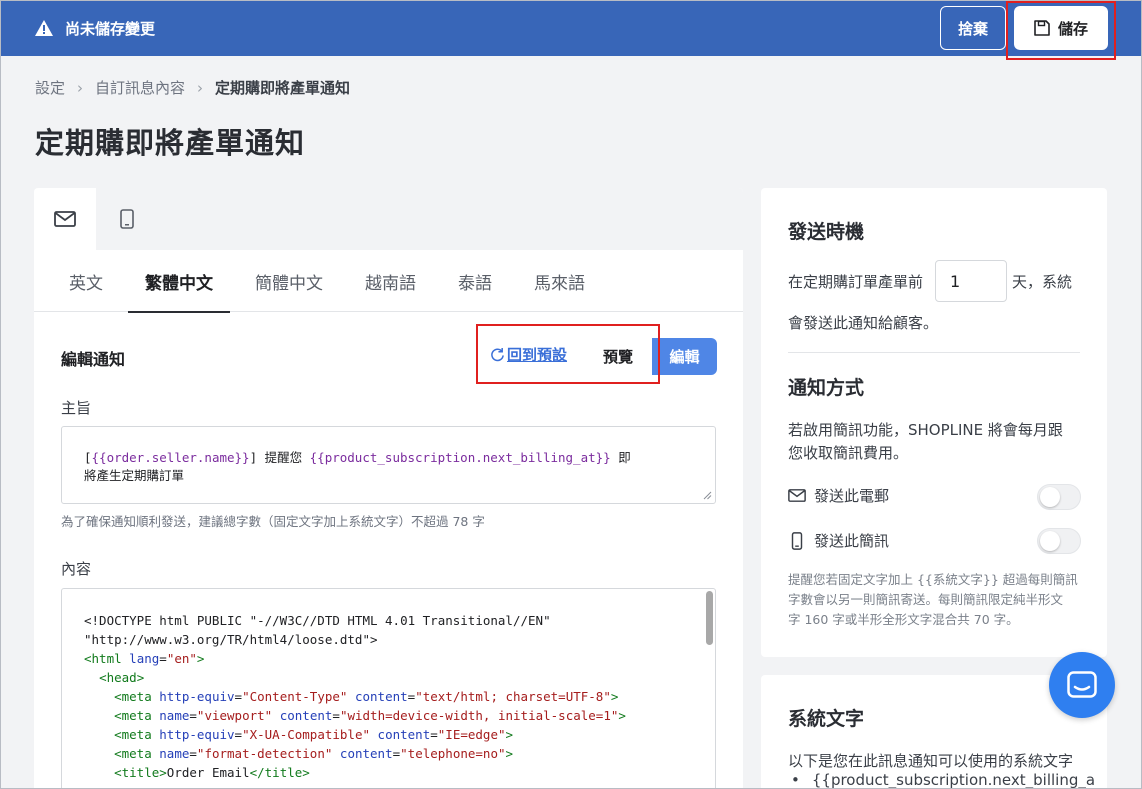 This screenshot has height=789, width=1142. What do you see at coordinates (931, 761) in the screenshot?
I see `system-text-desc: 以下是您在此訊息通知可以使用的系統文字` at bounding box center [931, 761].